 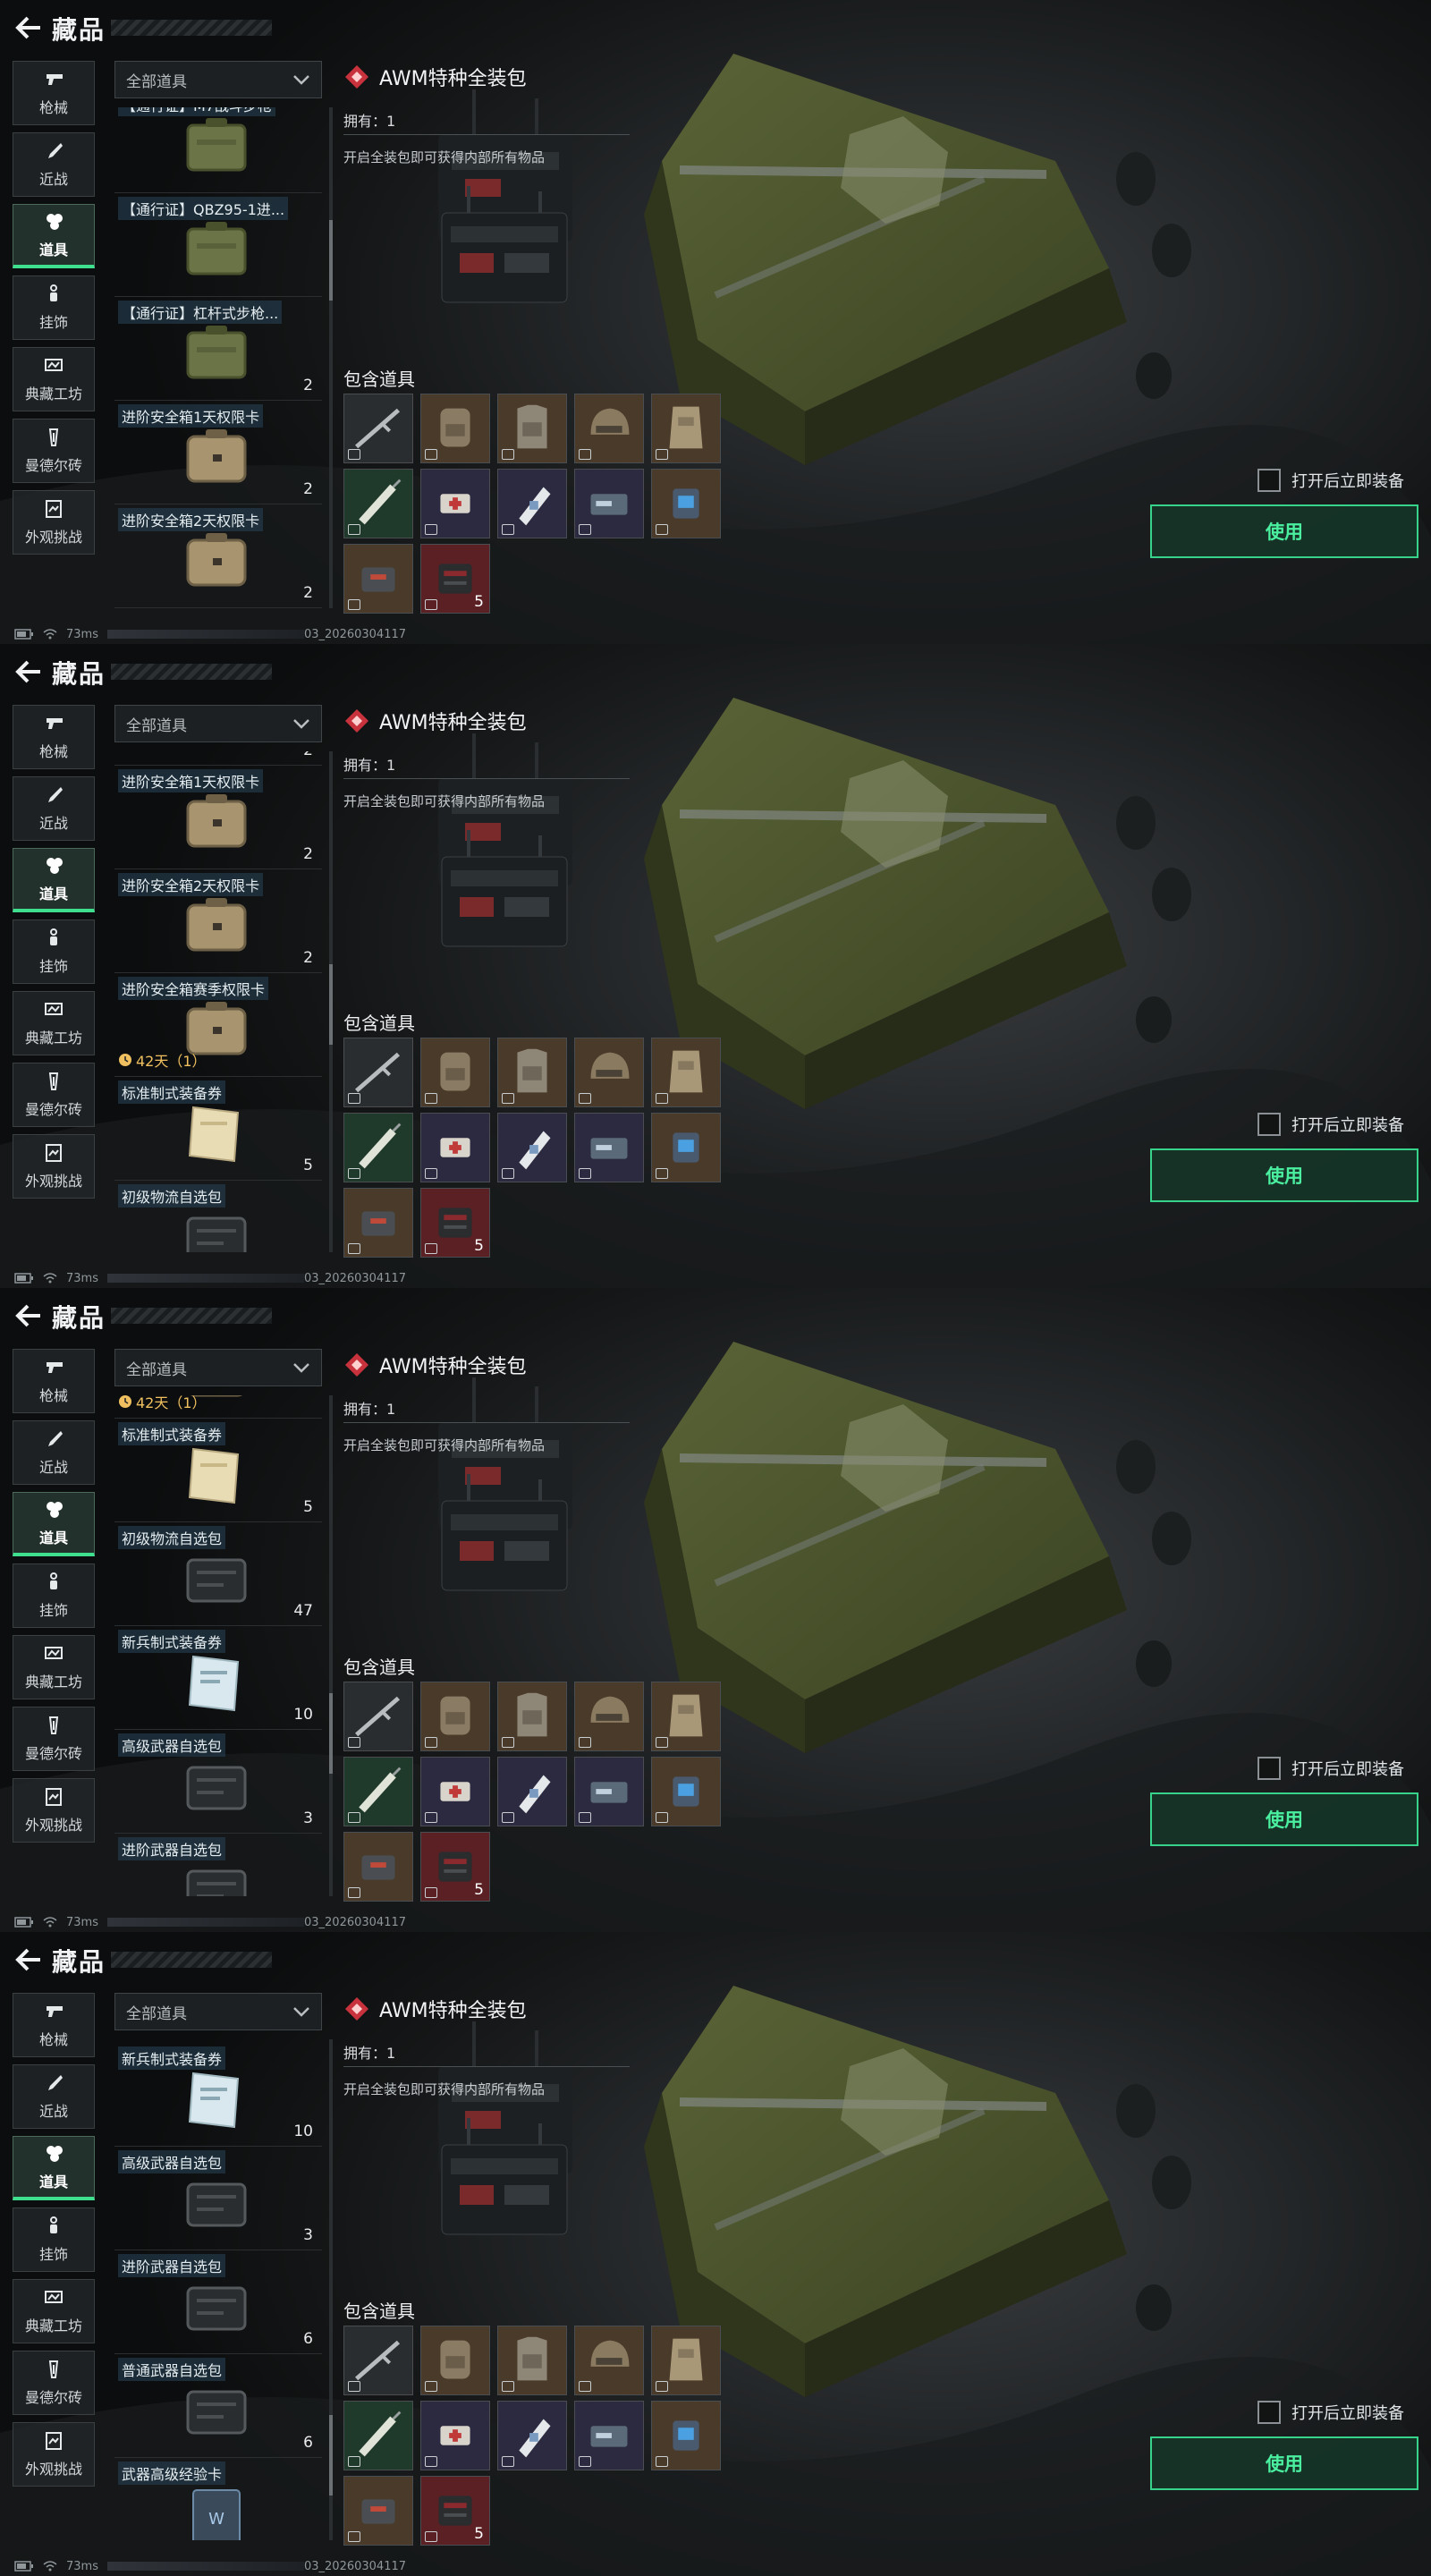 I want to click on list-item: 标准制式装备券 5, so click(x=218, y=1470).